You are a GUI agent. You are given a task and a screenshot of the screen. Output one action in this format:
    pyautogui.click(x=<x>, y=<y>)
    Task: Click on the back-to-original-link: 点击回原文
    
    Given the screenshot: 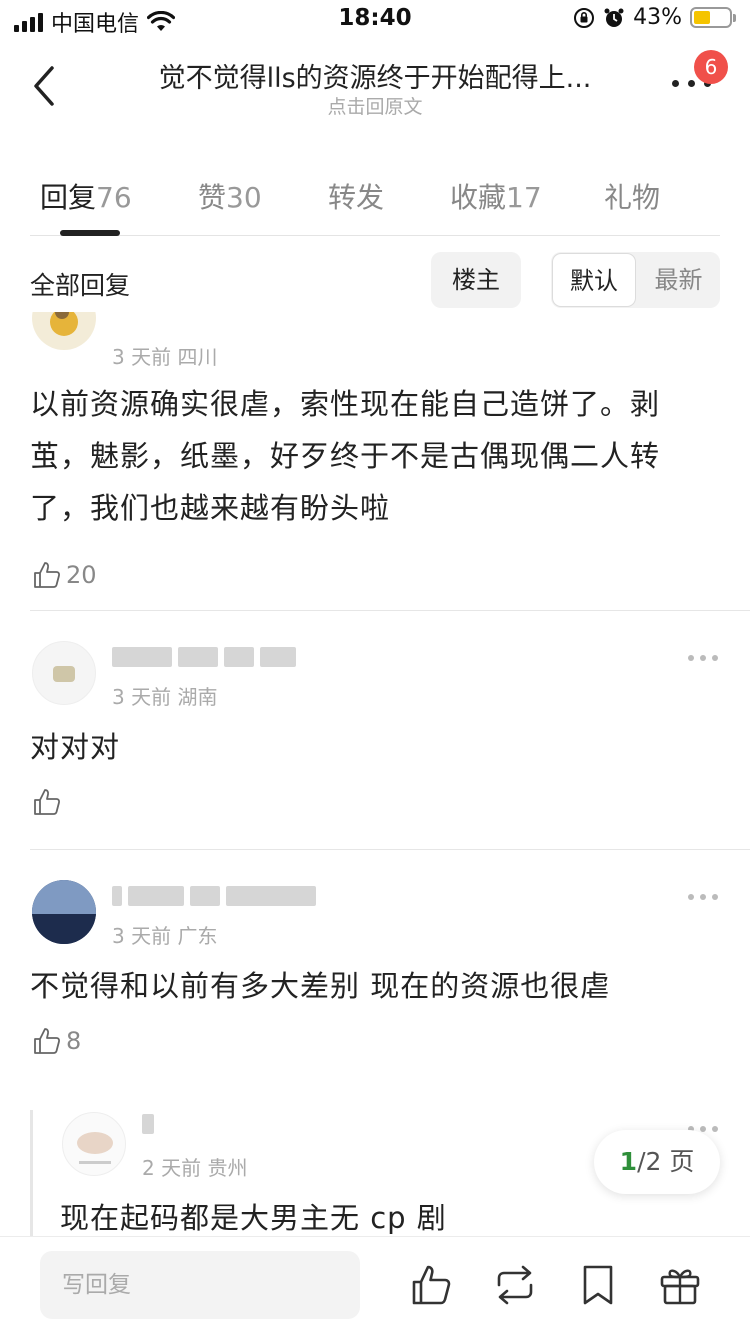 What is the action you would take?
    pyautogui.click(x=375, y=105)
    